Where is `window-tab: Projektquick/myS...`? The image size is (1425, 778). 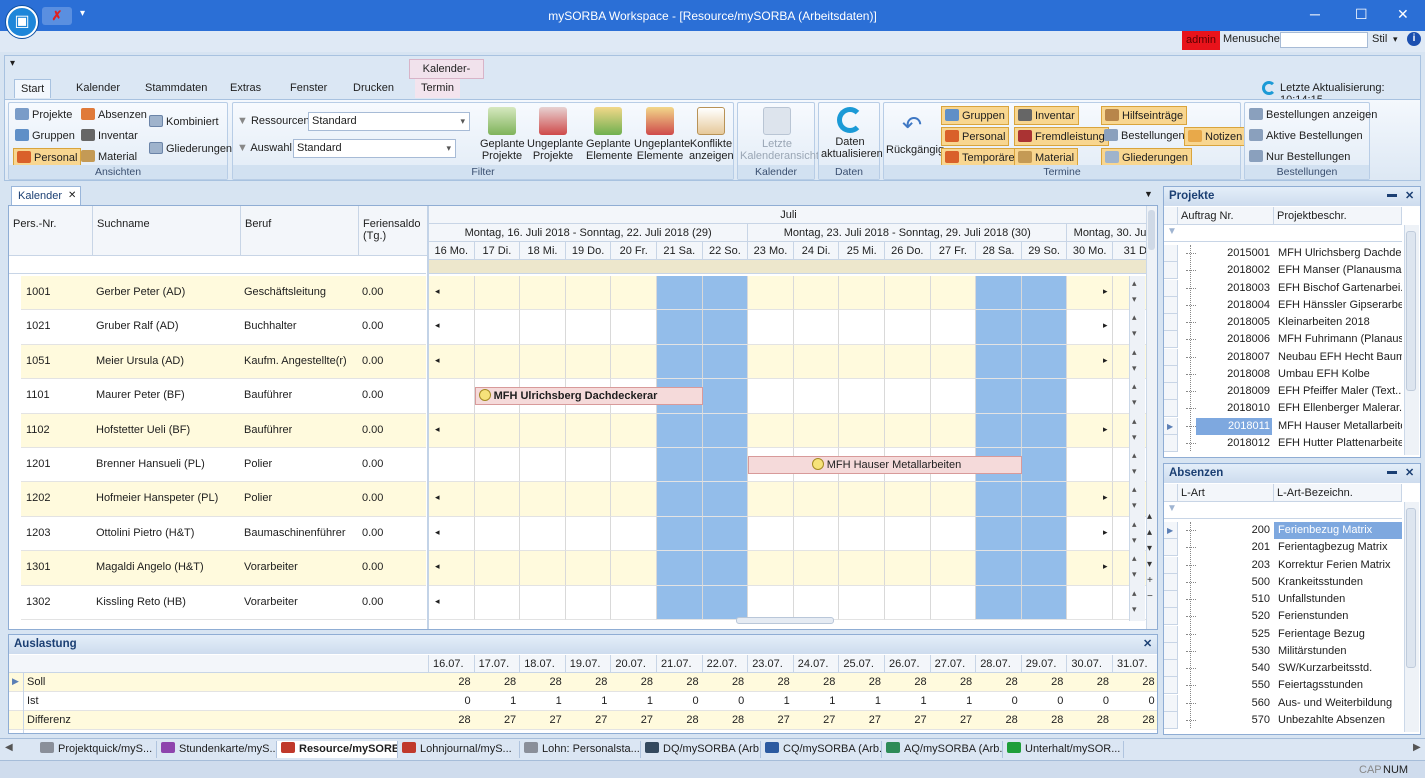
window-tab: Projektquick/myS... is located at coordinates (96, 749).